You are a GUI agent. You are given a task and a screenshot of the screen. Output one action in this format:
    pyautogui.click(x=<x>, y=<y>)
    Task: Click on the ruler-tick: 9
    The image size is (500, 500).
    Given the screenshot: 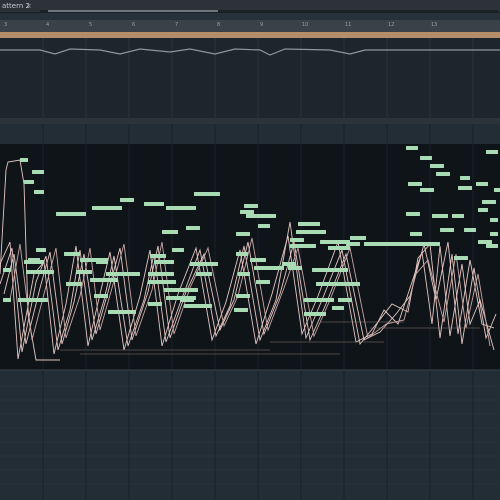 What is the action you would take?
    pyautogui.click(x=262, y=25)
    